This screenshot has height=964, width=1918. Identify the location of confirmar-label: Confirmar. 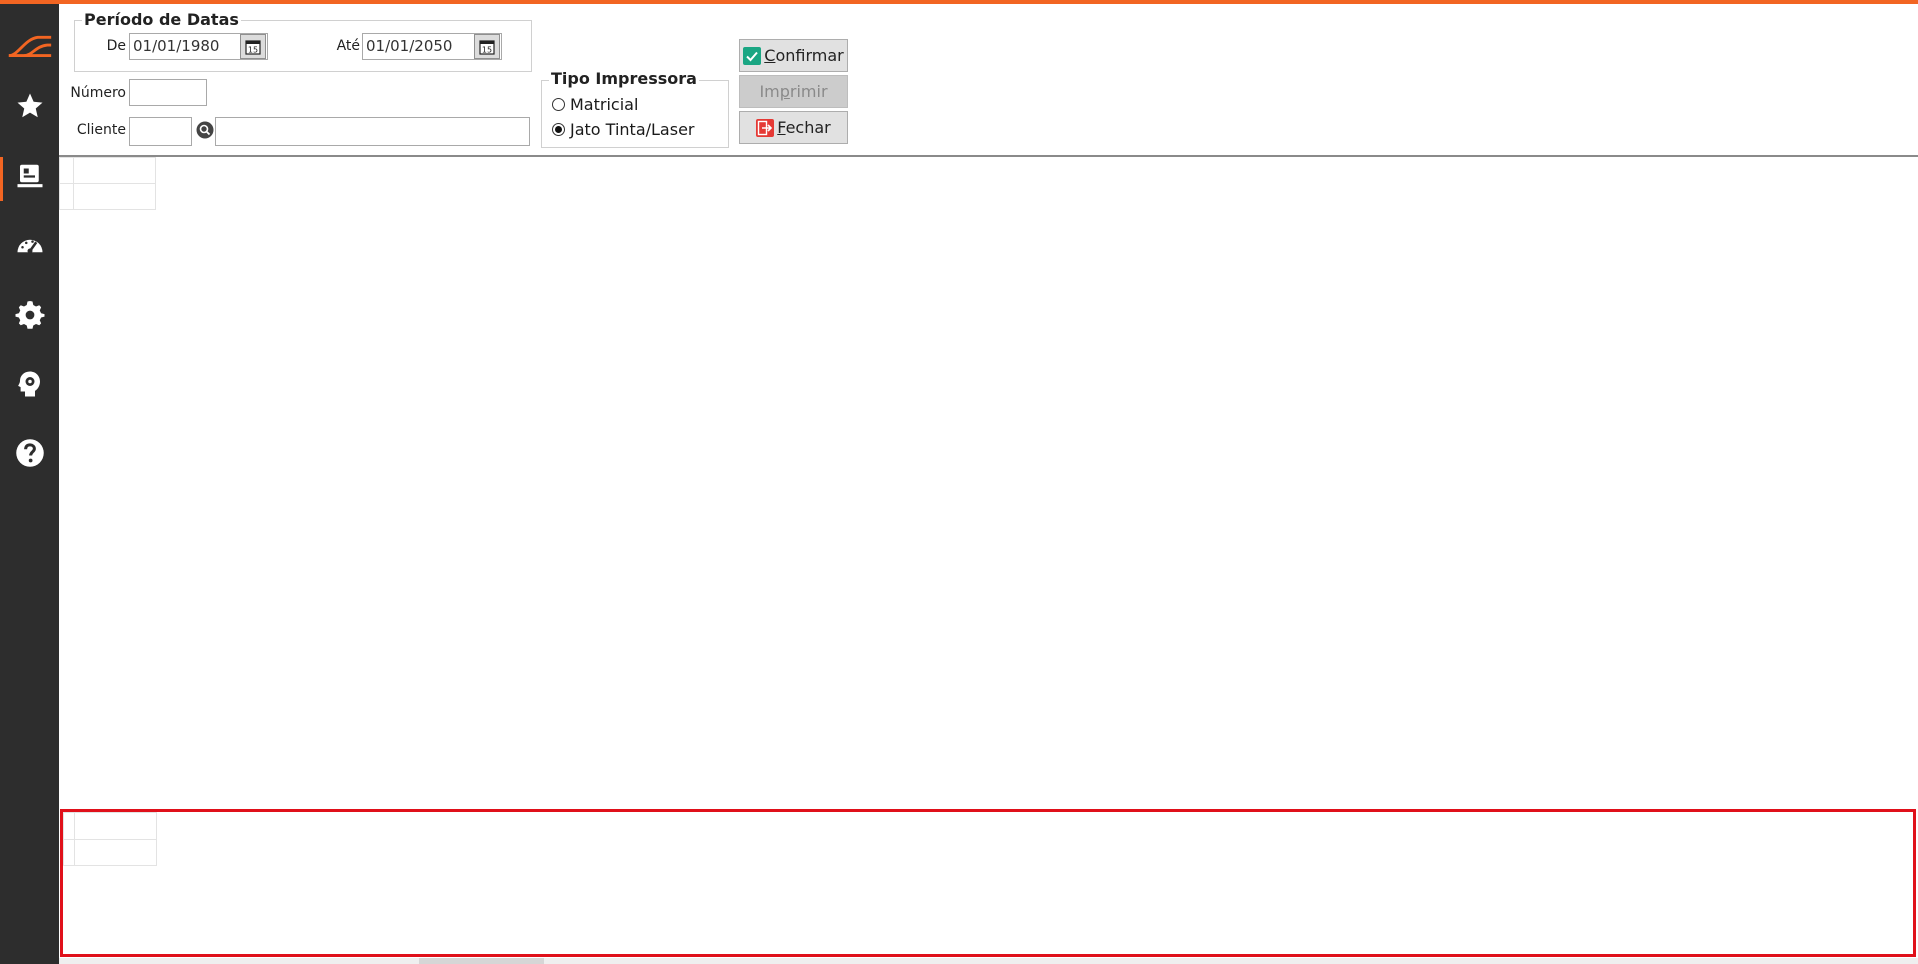
(804, 55).